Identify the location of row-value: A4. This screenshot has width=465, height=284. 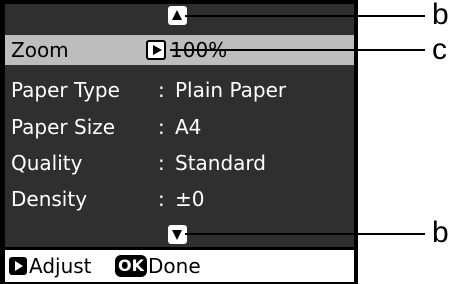
(188, 127).